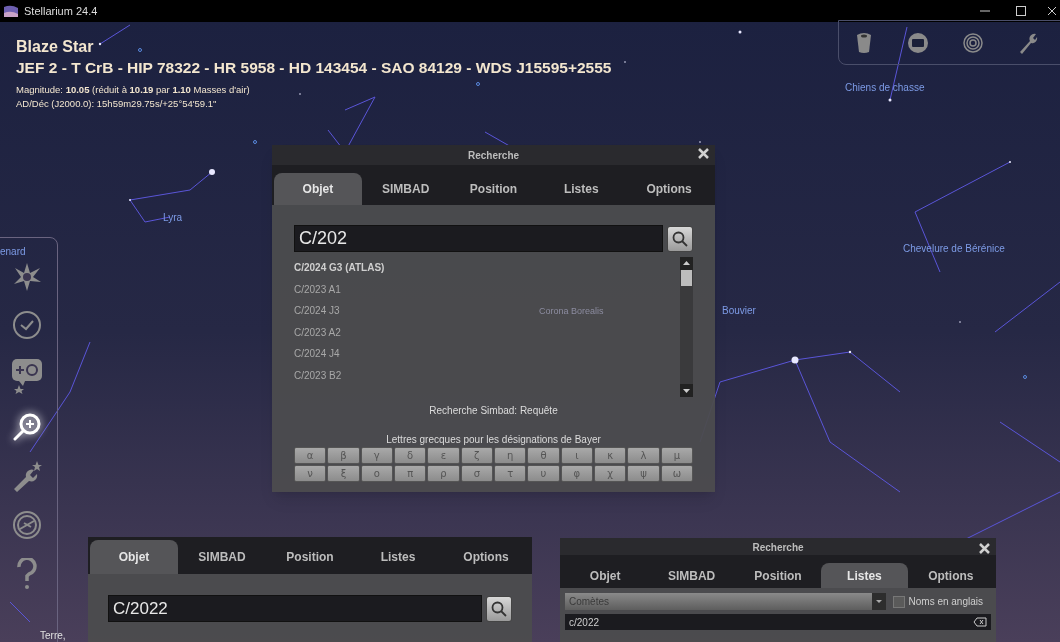 This screenshot has height=642, width=1060. I want to click on result-item: C/2023 A2, so click(317, 332).